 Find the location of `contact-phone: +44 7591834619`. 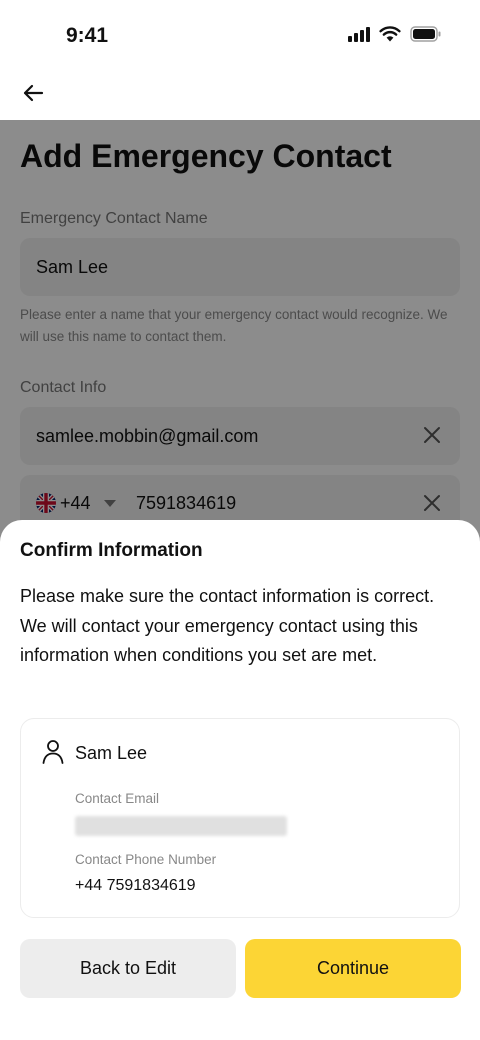

contact-phone: +44 7591834619 is located at coordinates (135, 885).